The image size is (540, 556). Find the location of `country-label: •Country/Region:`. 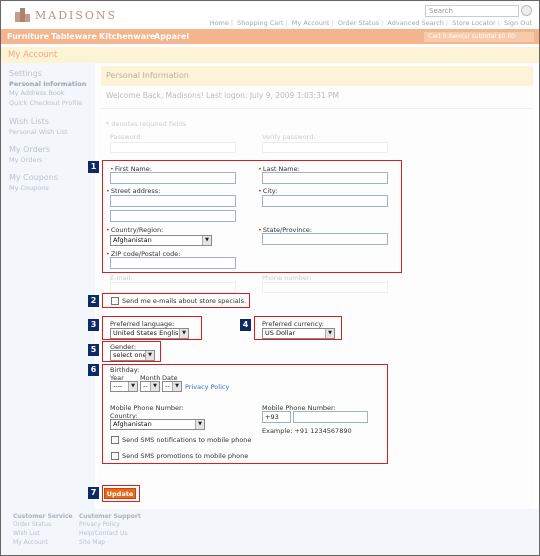

country-label: •Country/Region: is located at coordinates (135, 230).